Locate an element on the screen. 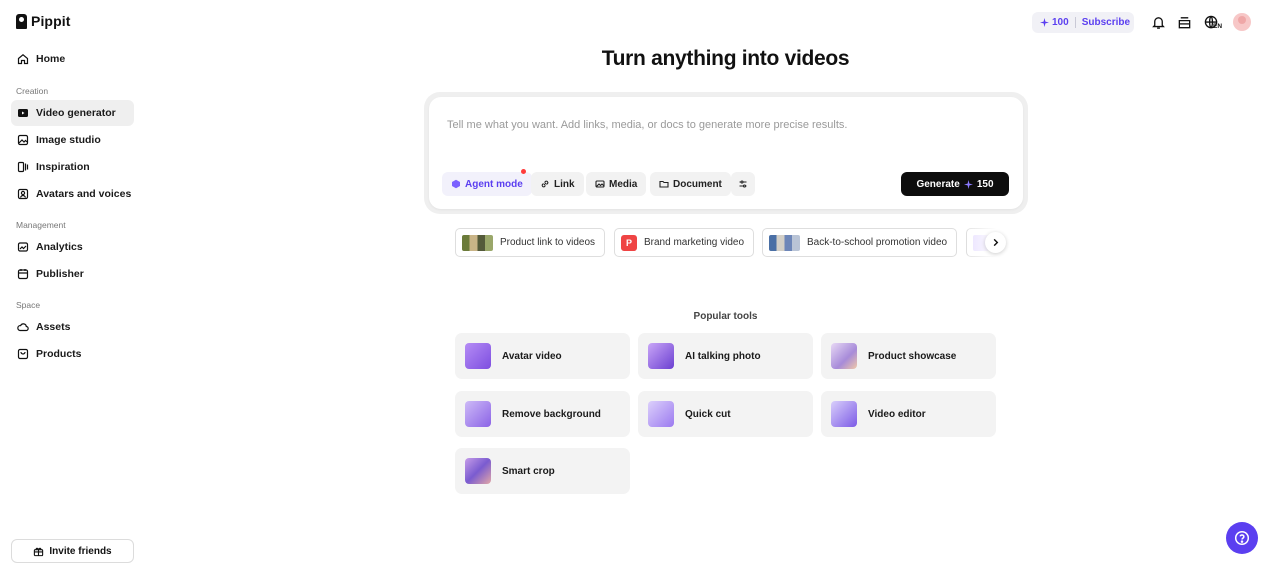 This screenshot has width=1280, height=574. chevron-right-icon is located at coordinates (996, 242).